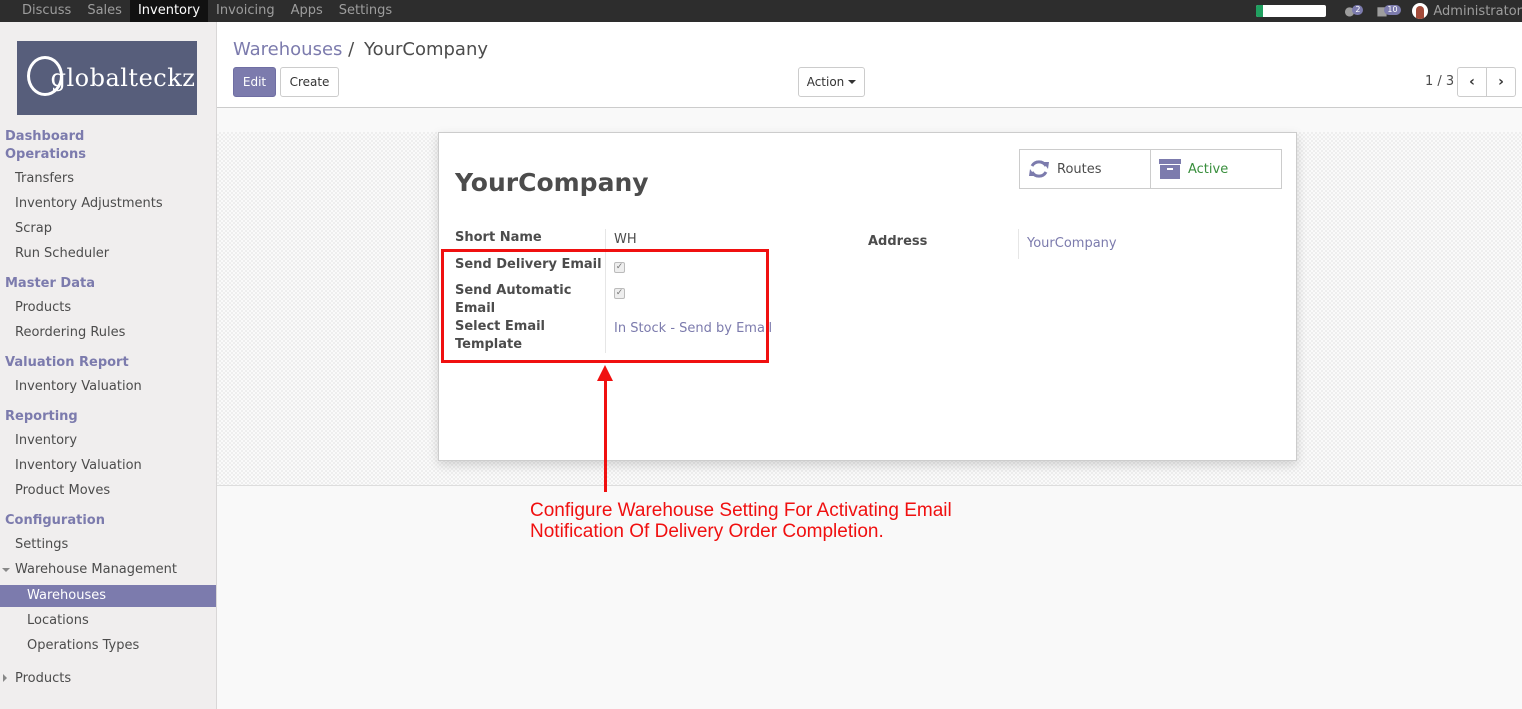 The height and width of the screenshot is (709, 1522). I want to click on sidebar-header-reporting: Reporting, so click(41, 416).